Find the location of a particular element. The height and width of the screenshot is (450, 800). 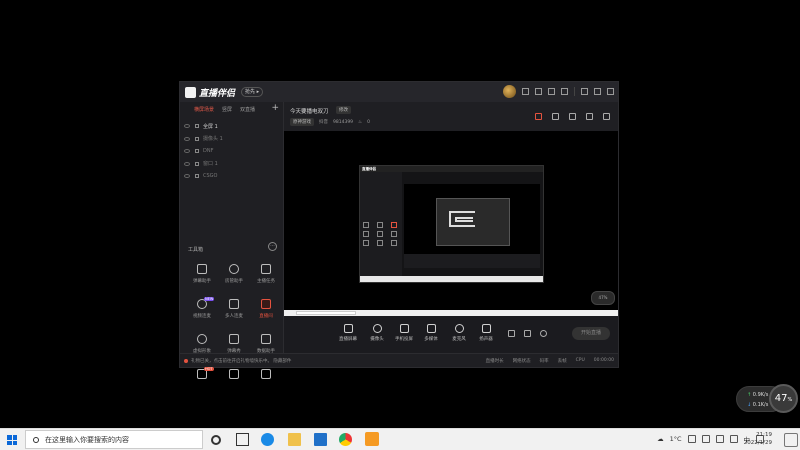

tab-dual: 双直播 is located at coordinates (247, 109).